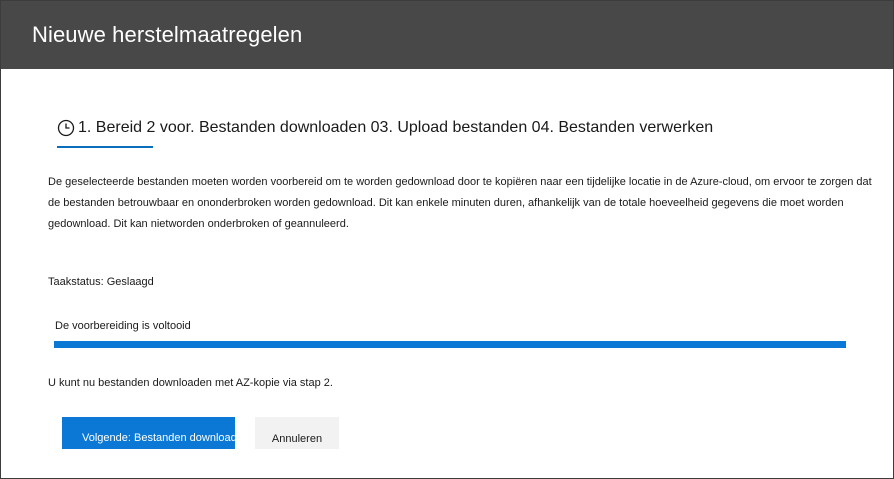 The image size is (894, 479). I want to click on progress-bar-fill, so click(450, 344).